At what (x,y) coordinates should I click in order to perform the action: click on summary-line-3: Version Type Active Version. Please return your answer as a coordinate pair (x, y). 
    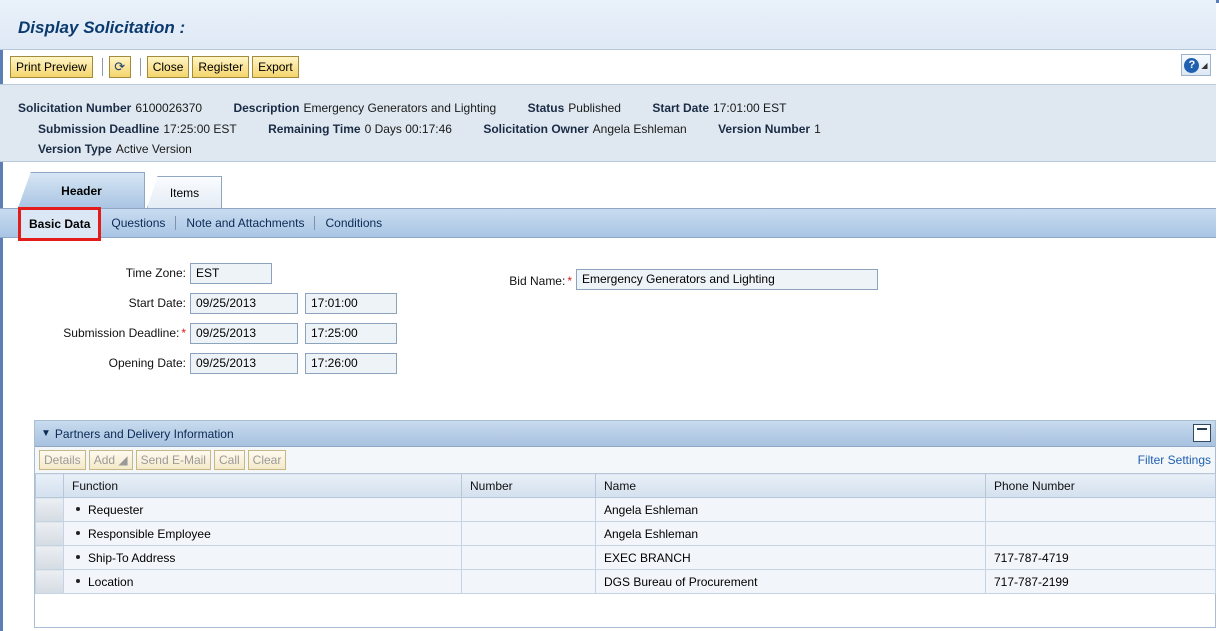
    Looking at the image, I should click on (129, 149).